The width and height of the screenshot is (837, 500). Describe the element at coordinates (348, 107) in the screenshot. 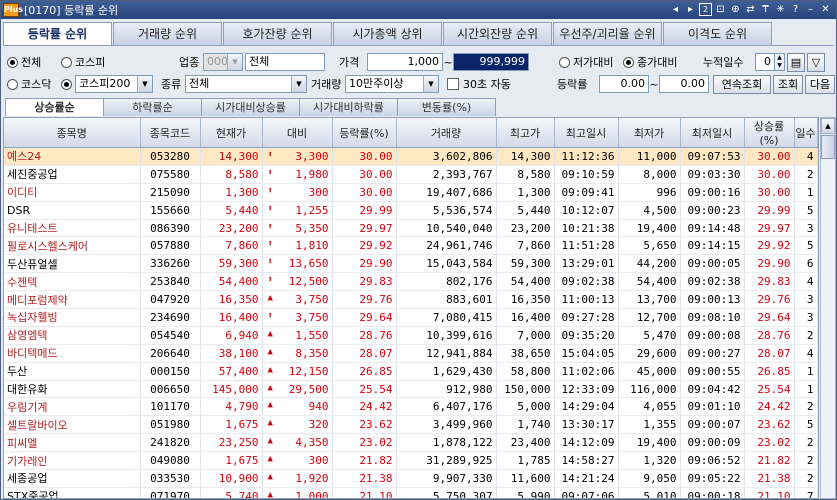

I see `subtab-3: 시가대비하락률` at that location.